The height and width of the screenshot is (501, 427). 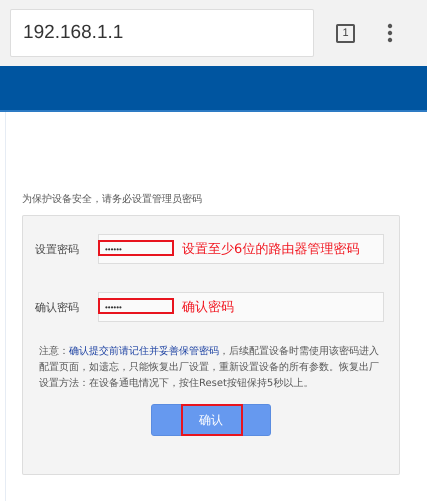 What do you see at coordinates (212, 420) in the screenshot?
I see `annotation-box` at bounding box center [212, 420].